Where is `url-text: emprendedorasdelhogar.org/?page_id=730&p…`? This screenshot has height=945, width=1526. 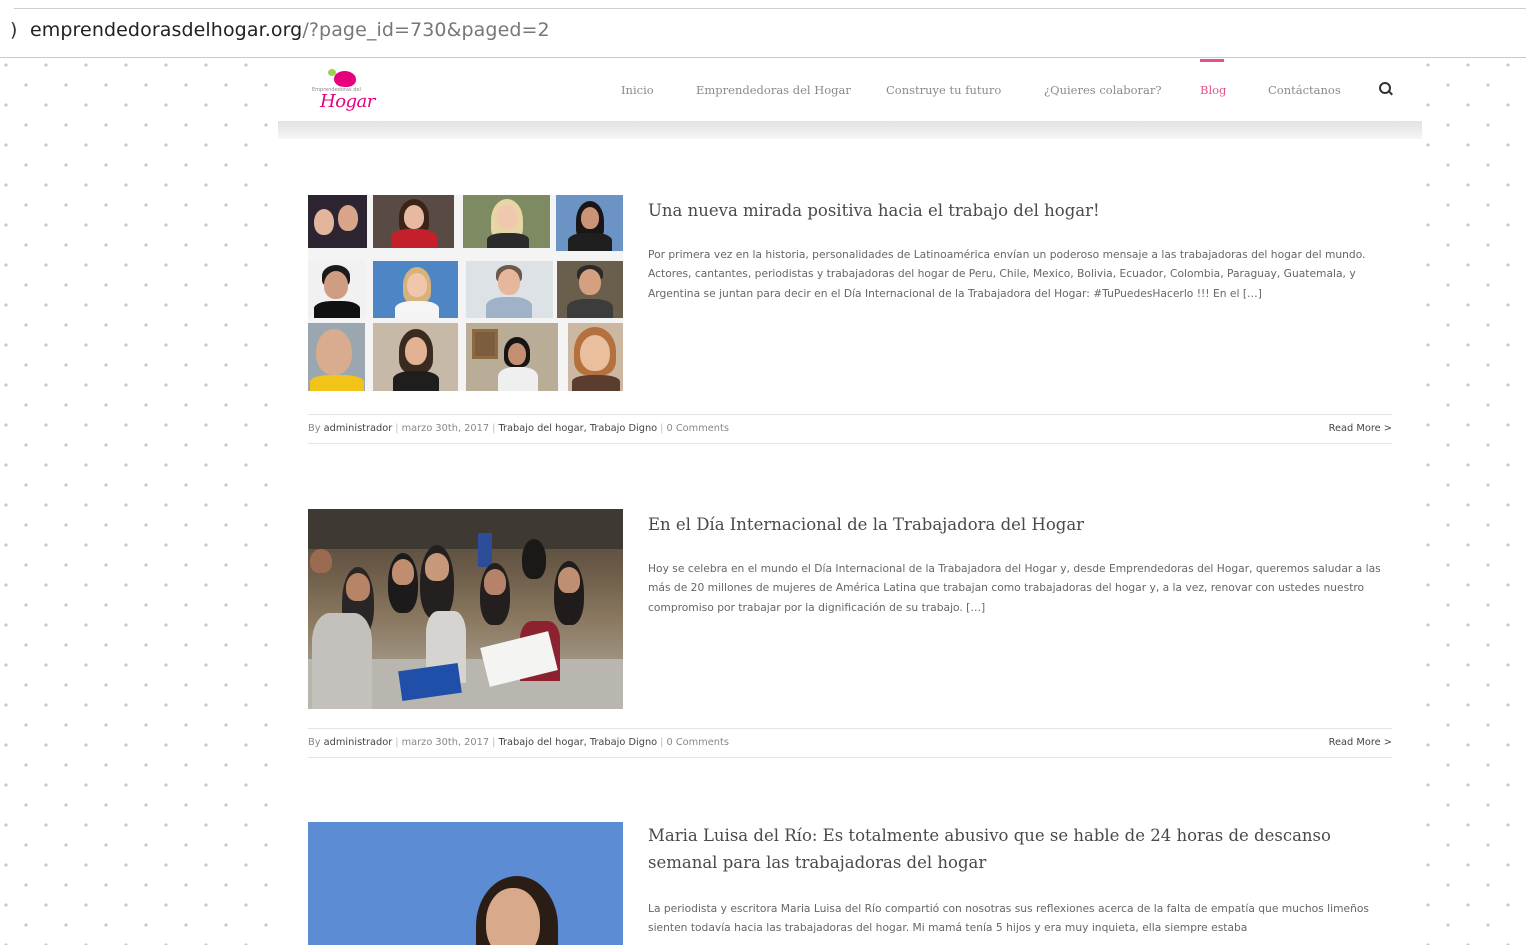 url-text: emprendedorasdelhogar.org/?page_id=730&p… is located at coordinates (290, 30).